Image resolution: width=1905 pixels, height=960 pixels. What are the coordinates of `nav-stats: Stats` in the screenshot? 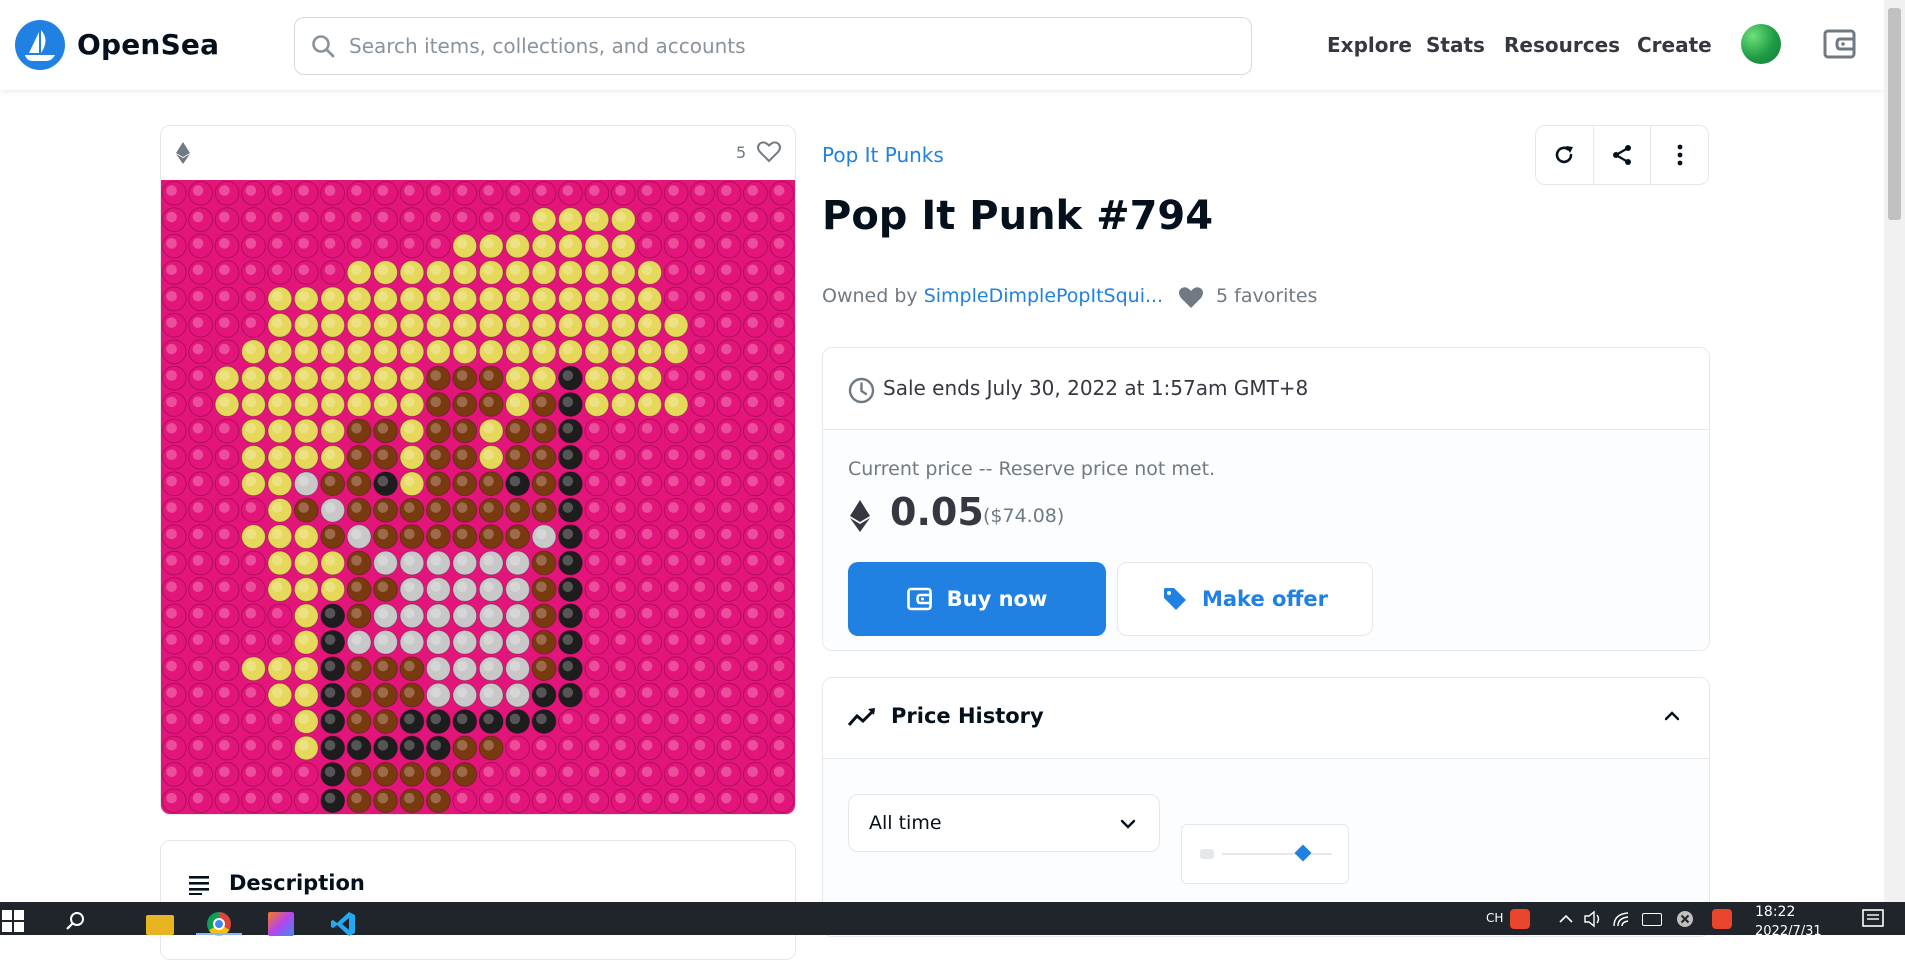 It's located at (1455, 45).